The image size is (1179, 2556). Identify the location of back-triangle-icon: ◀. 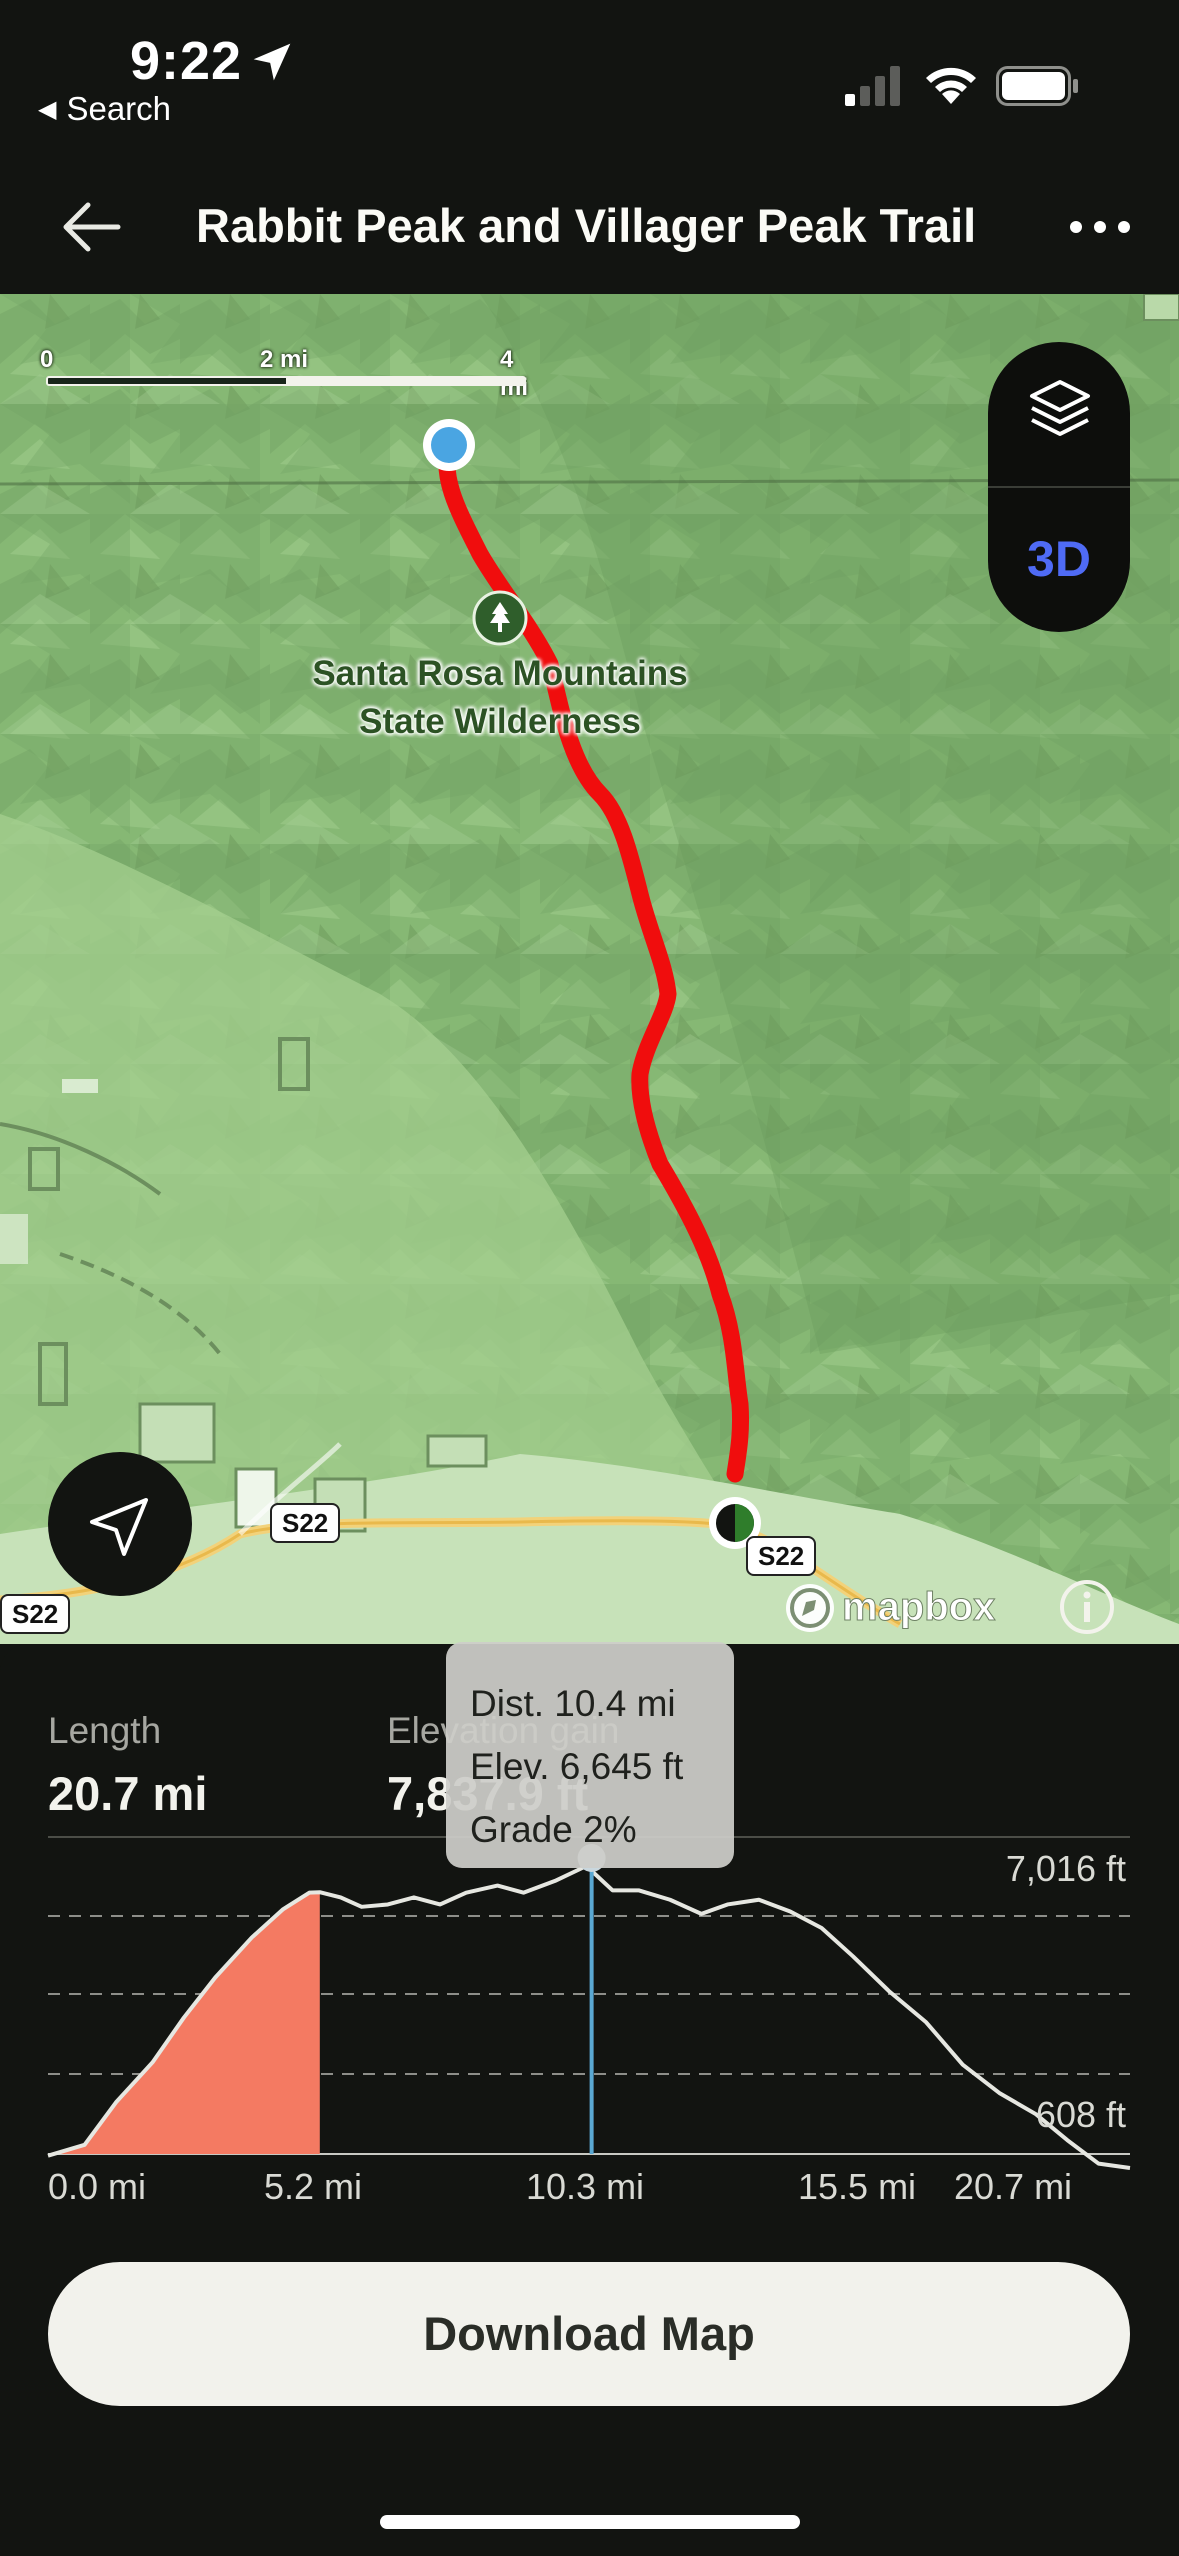
(47, 109).